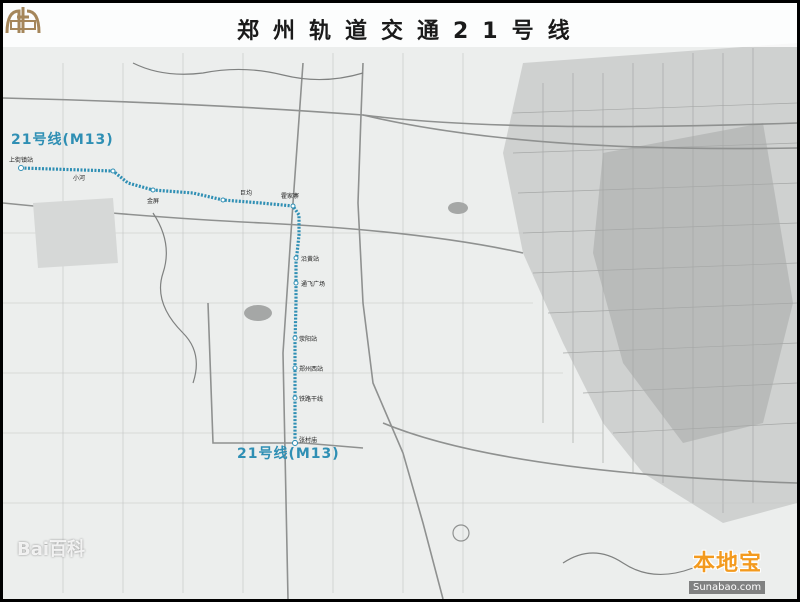 The height and width of the screenshot is (602, 800). What do you see at coordinates (728, 563) in the screenshot?
I see `brand-name: 本地宝` at bounding box center [728, 563].